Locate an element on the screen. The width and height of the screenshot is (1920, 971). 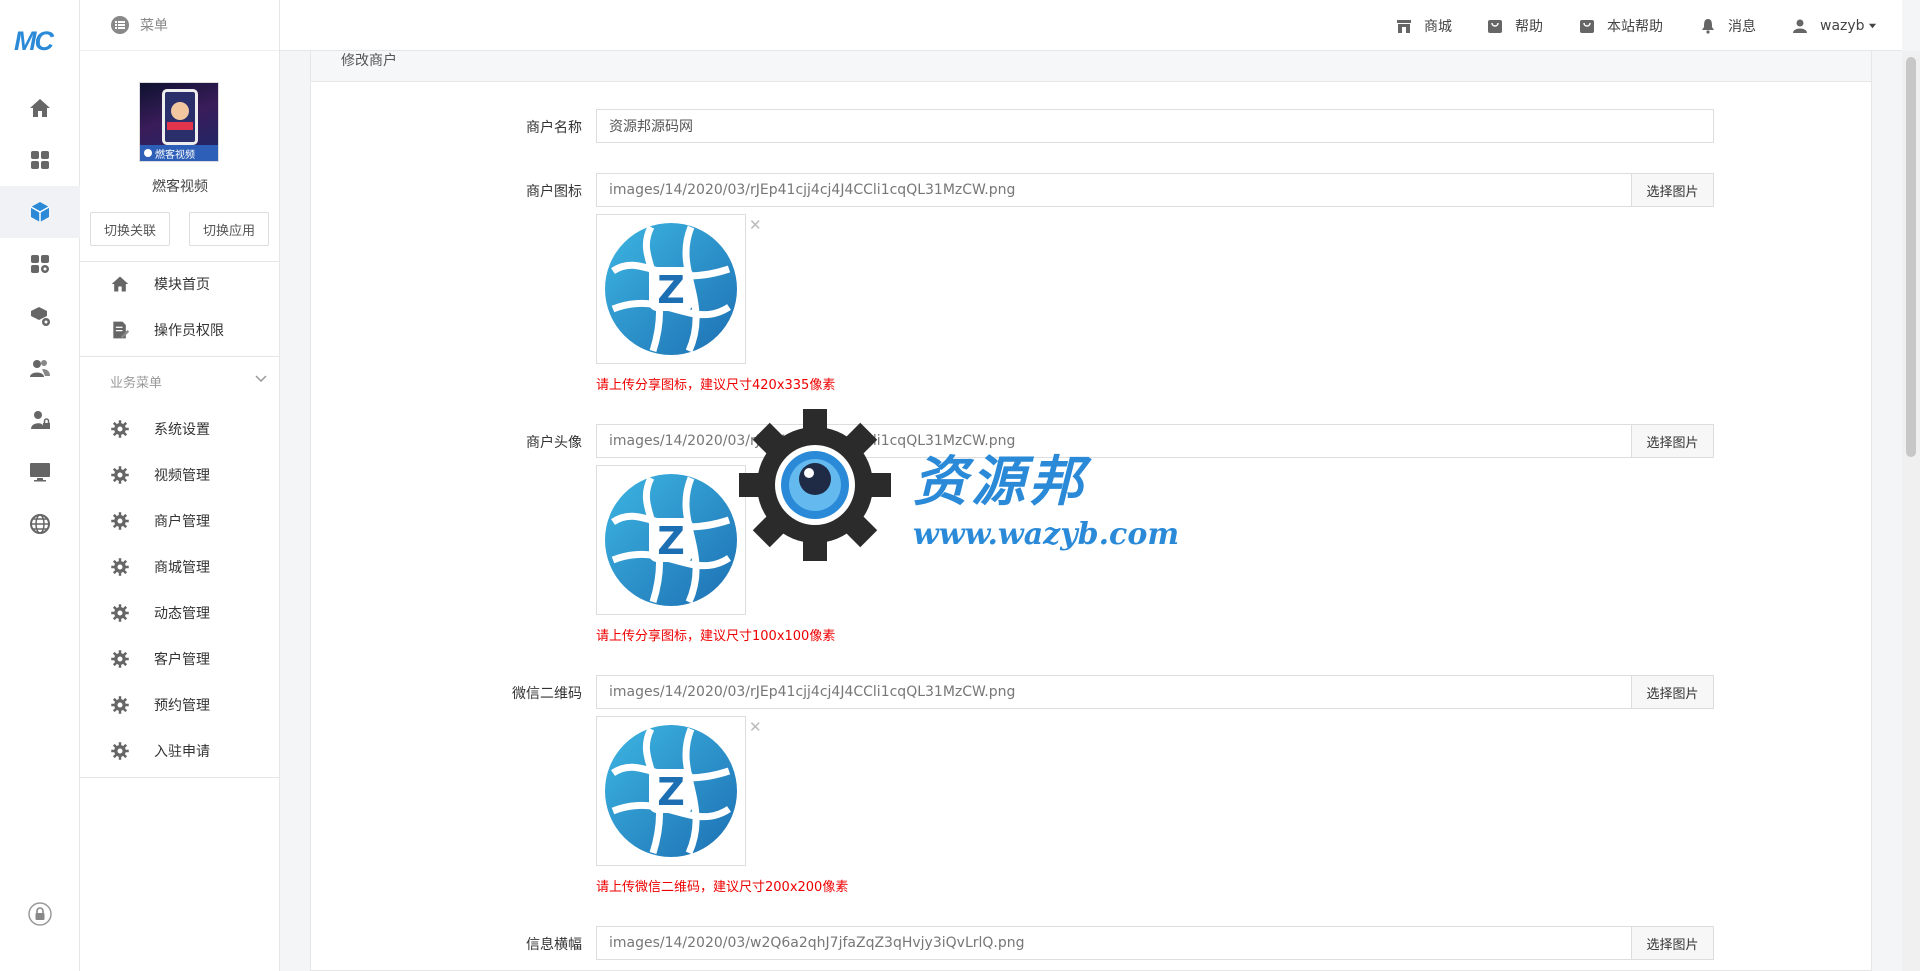
sidebar-item-module-home: 模块首页 is located at coordinates (180, 284).